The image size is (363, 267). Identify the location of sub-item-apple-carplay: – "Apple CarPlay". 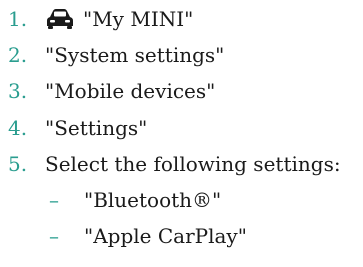
(148, 236).